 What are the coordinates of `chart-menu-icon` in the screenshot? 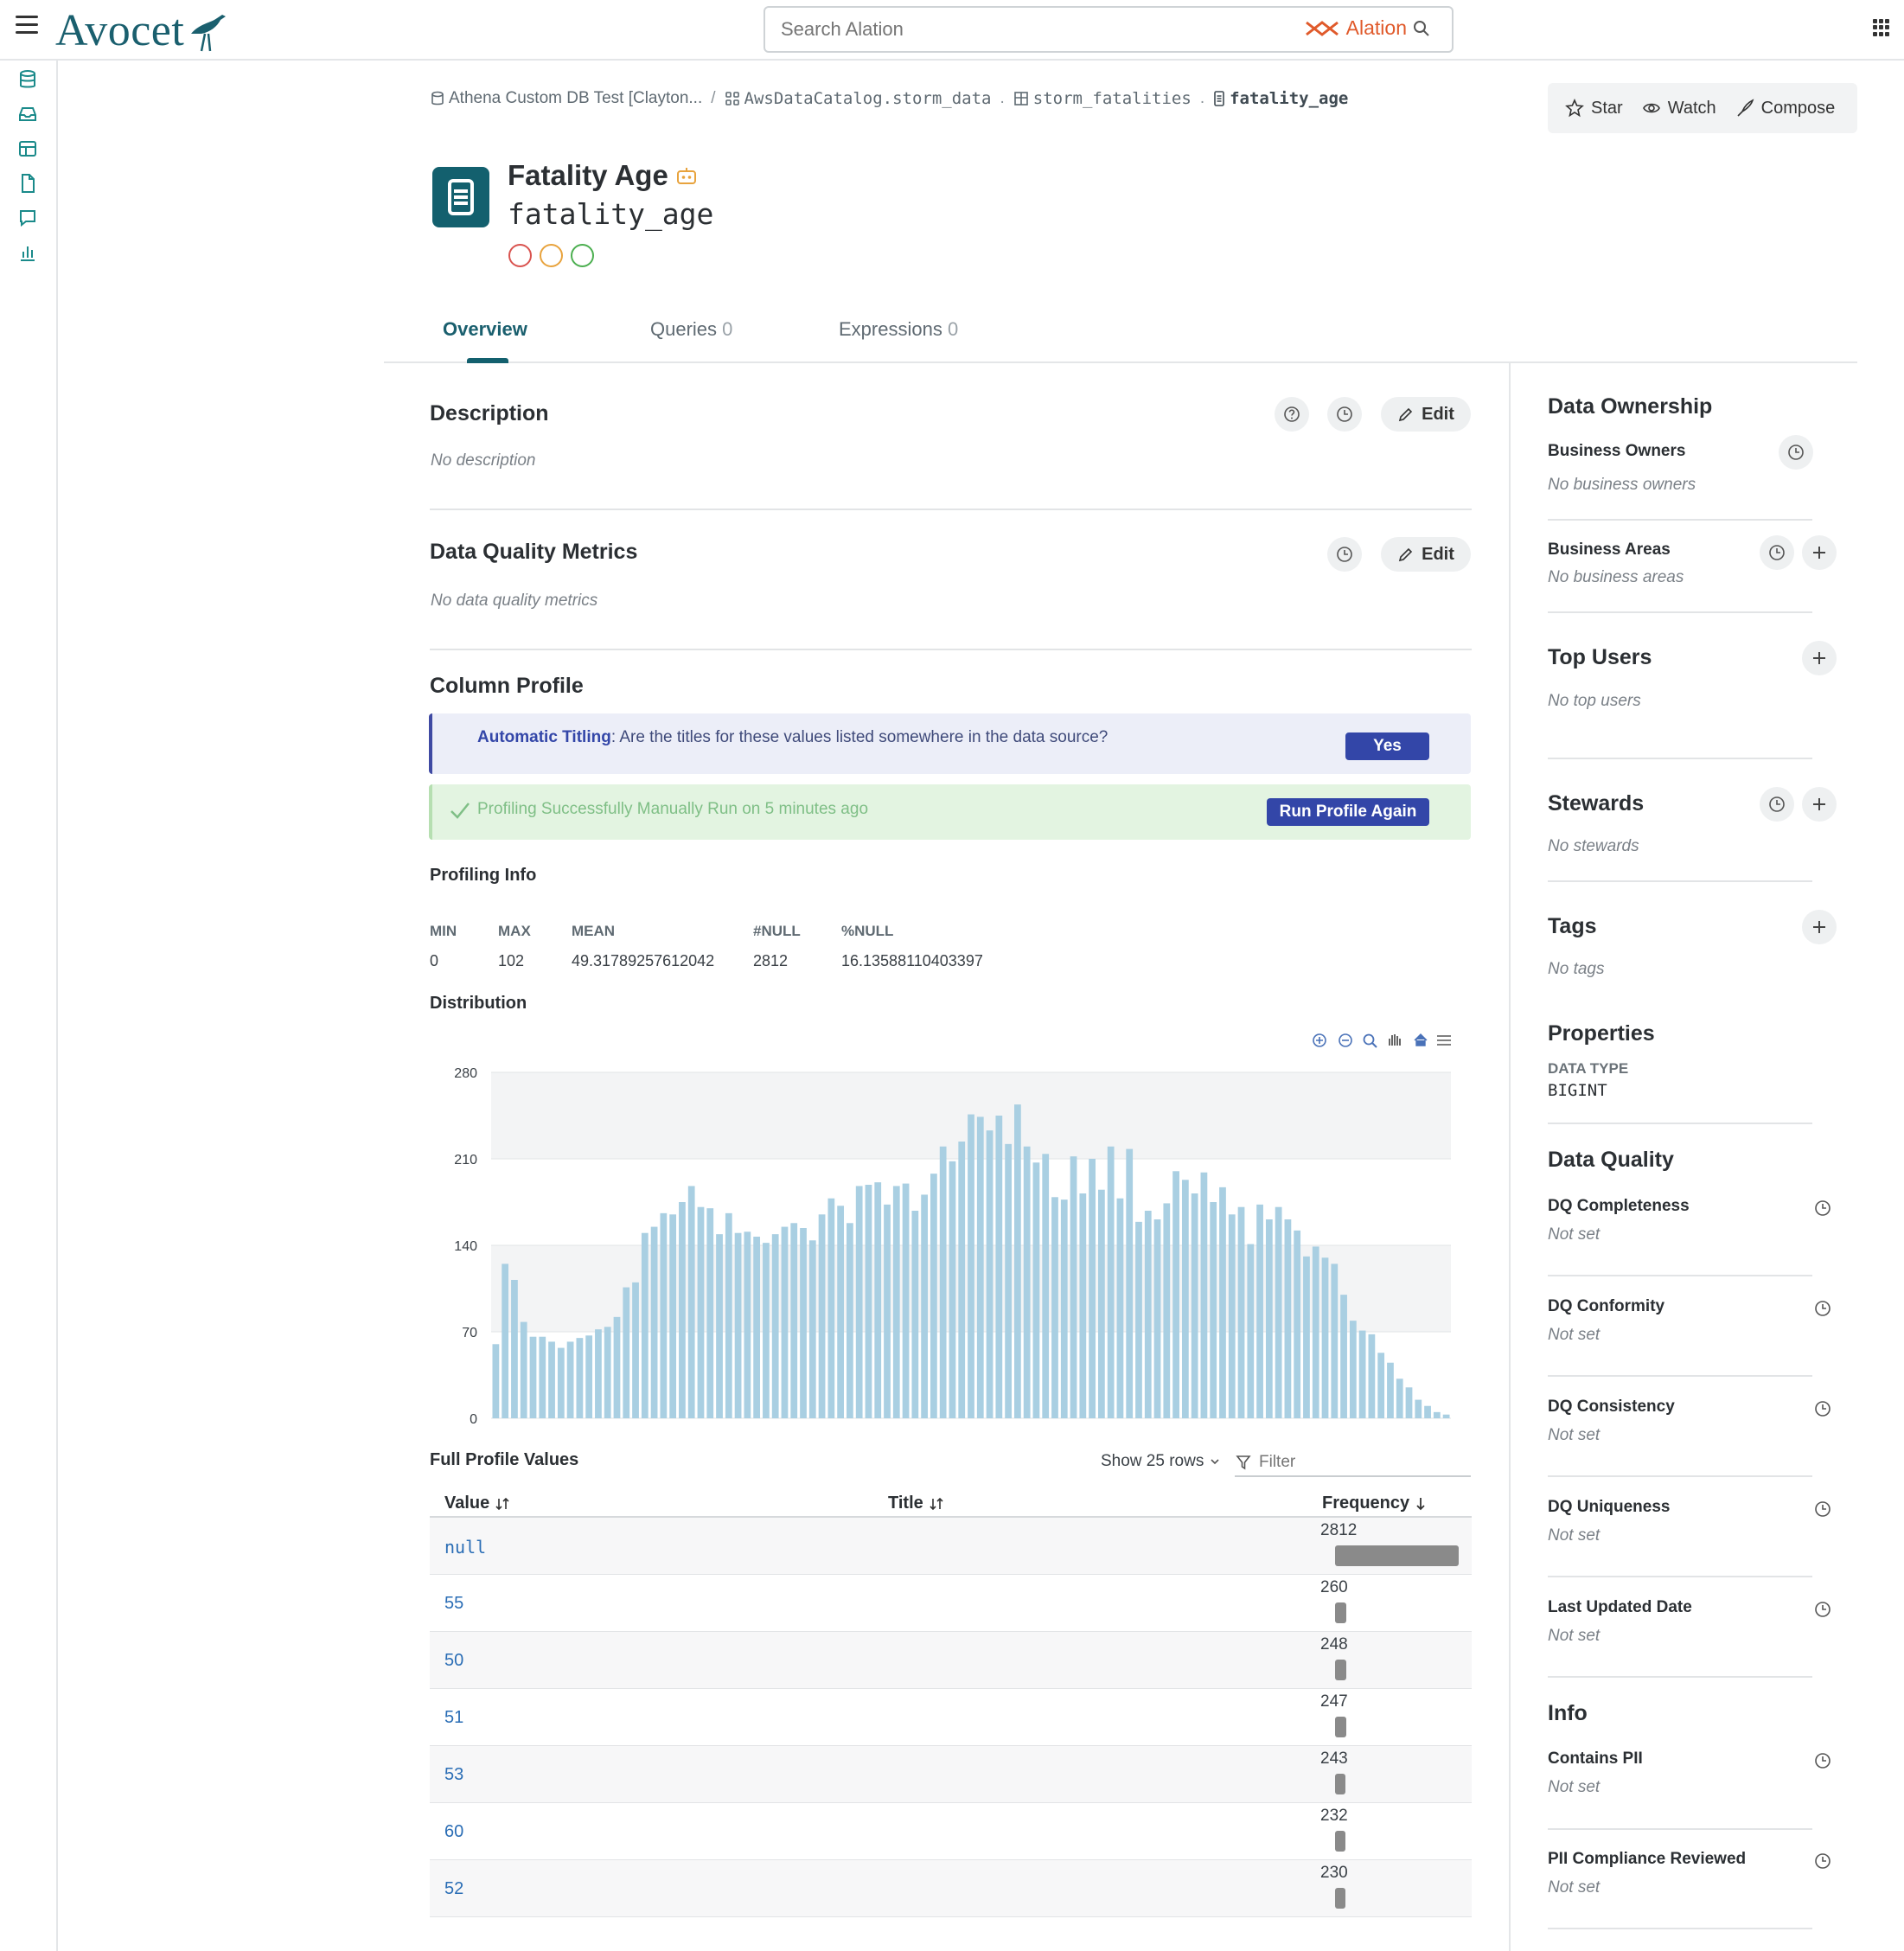 It's located at (1444, 1040).